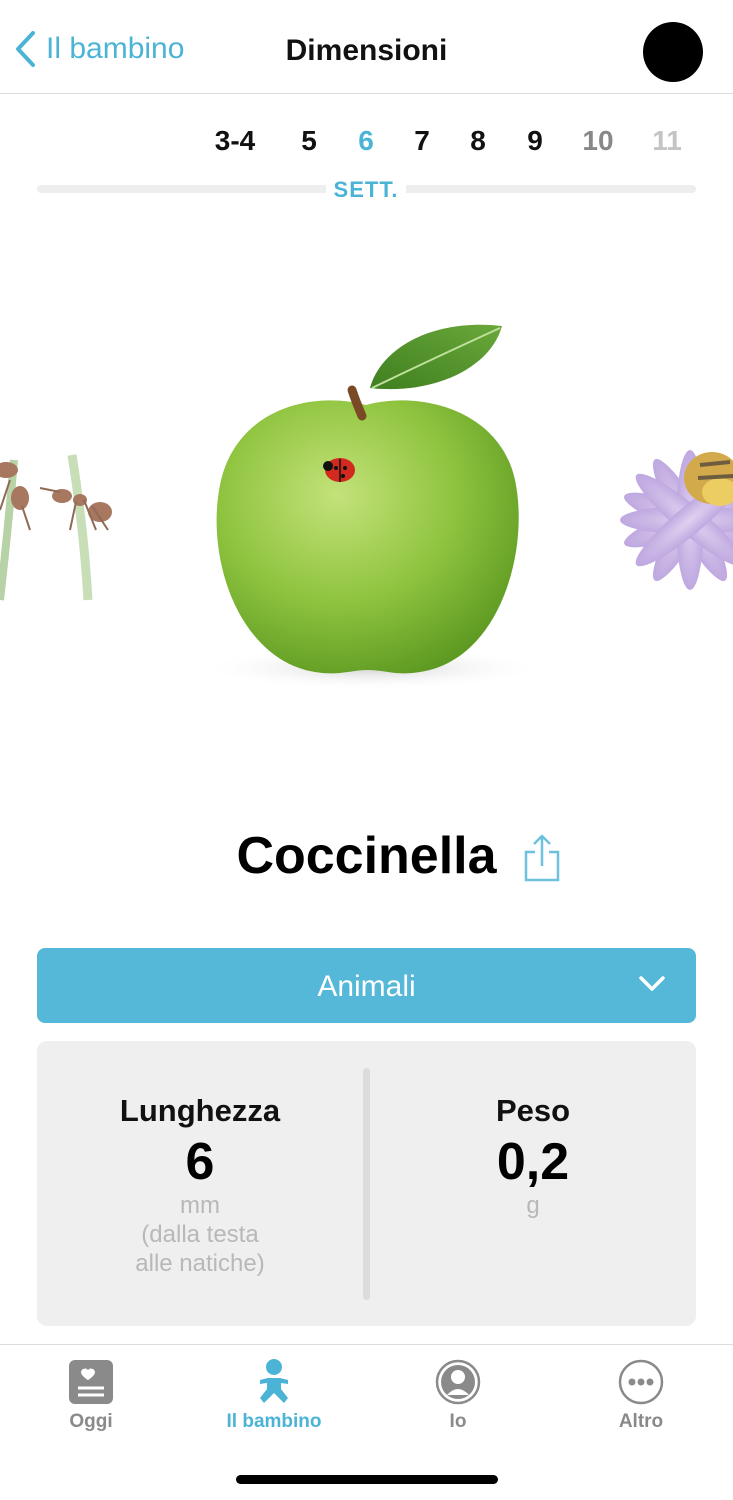  I want to click on tab-oggi: Oggi, so click(91, 1395).